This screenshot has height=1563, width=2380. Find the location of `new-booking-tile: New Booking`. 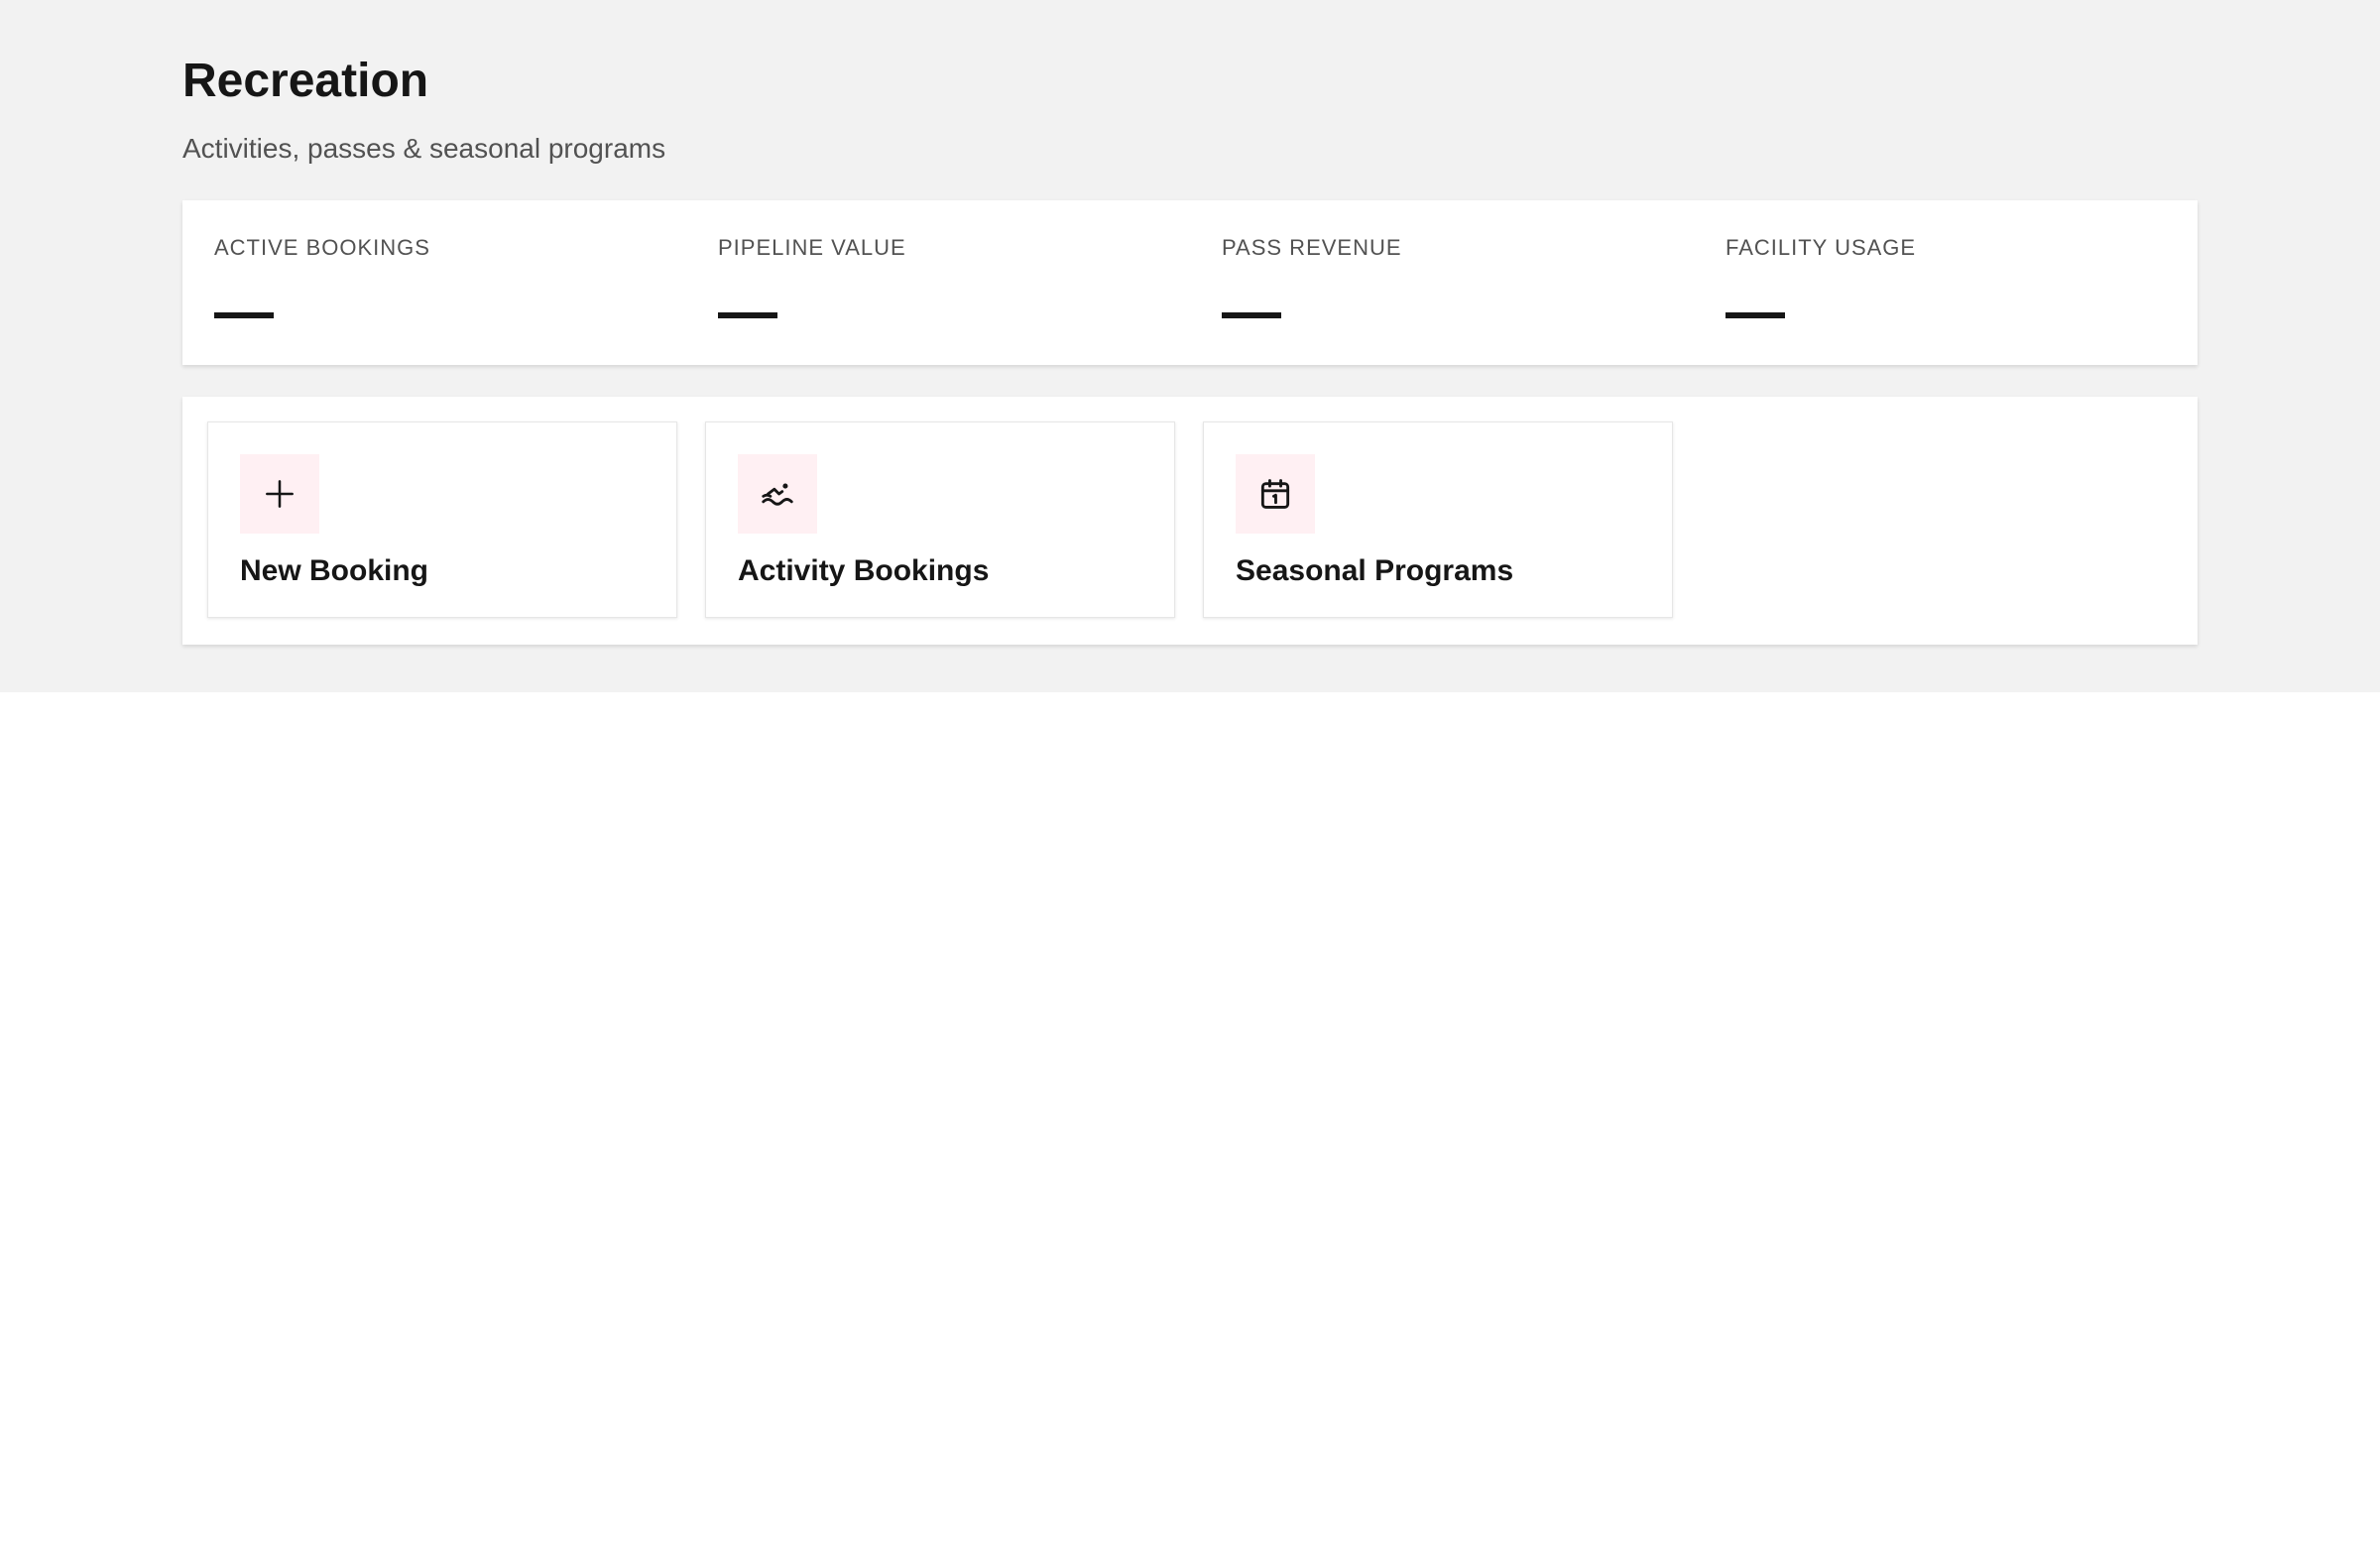

new-booking-tile: New Booking is located at coordinates (442, 519).